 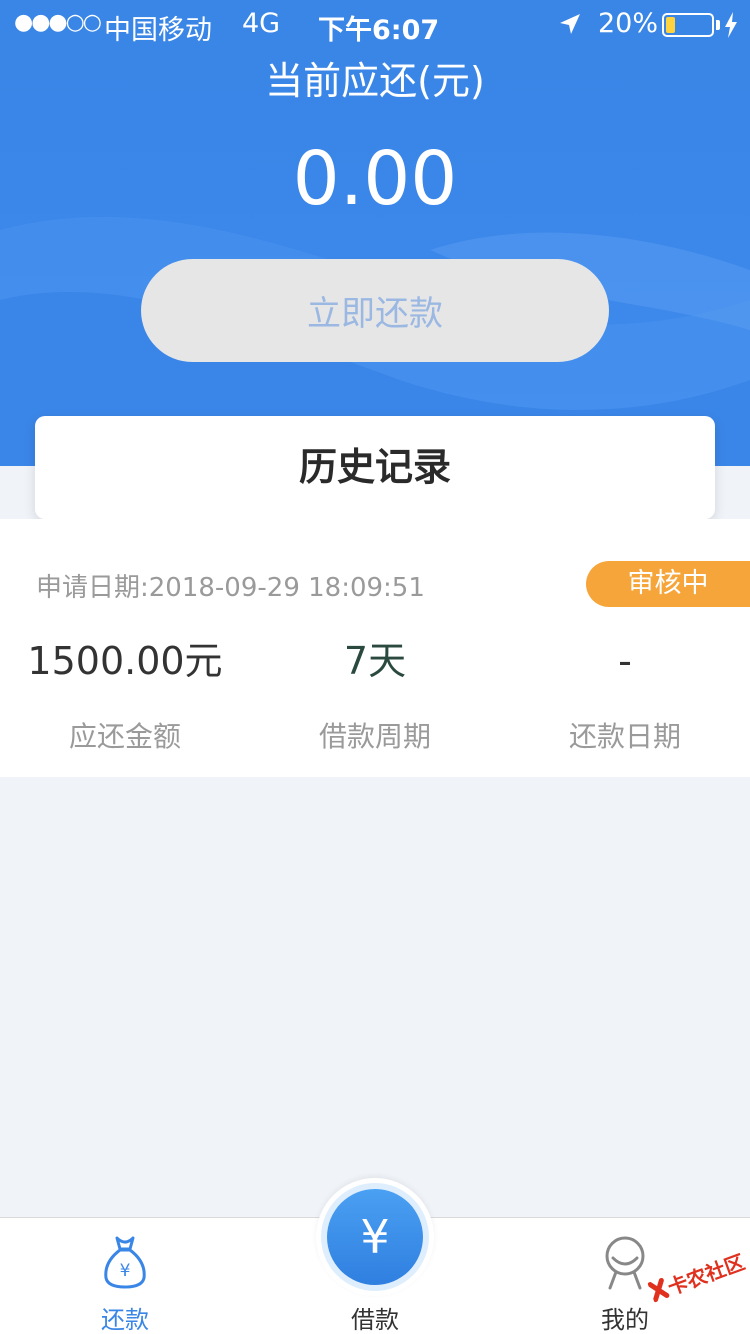 What do you see at coordinates (158, 30) in the screenshot?
I see `carrier-name: 中国移动` at bounding box center [158, 30].